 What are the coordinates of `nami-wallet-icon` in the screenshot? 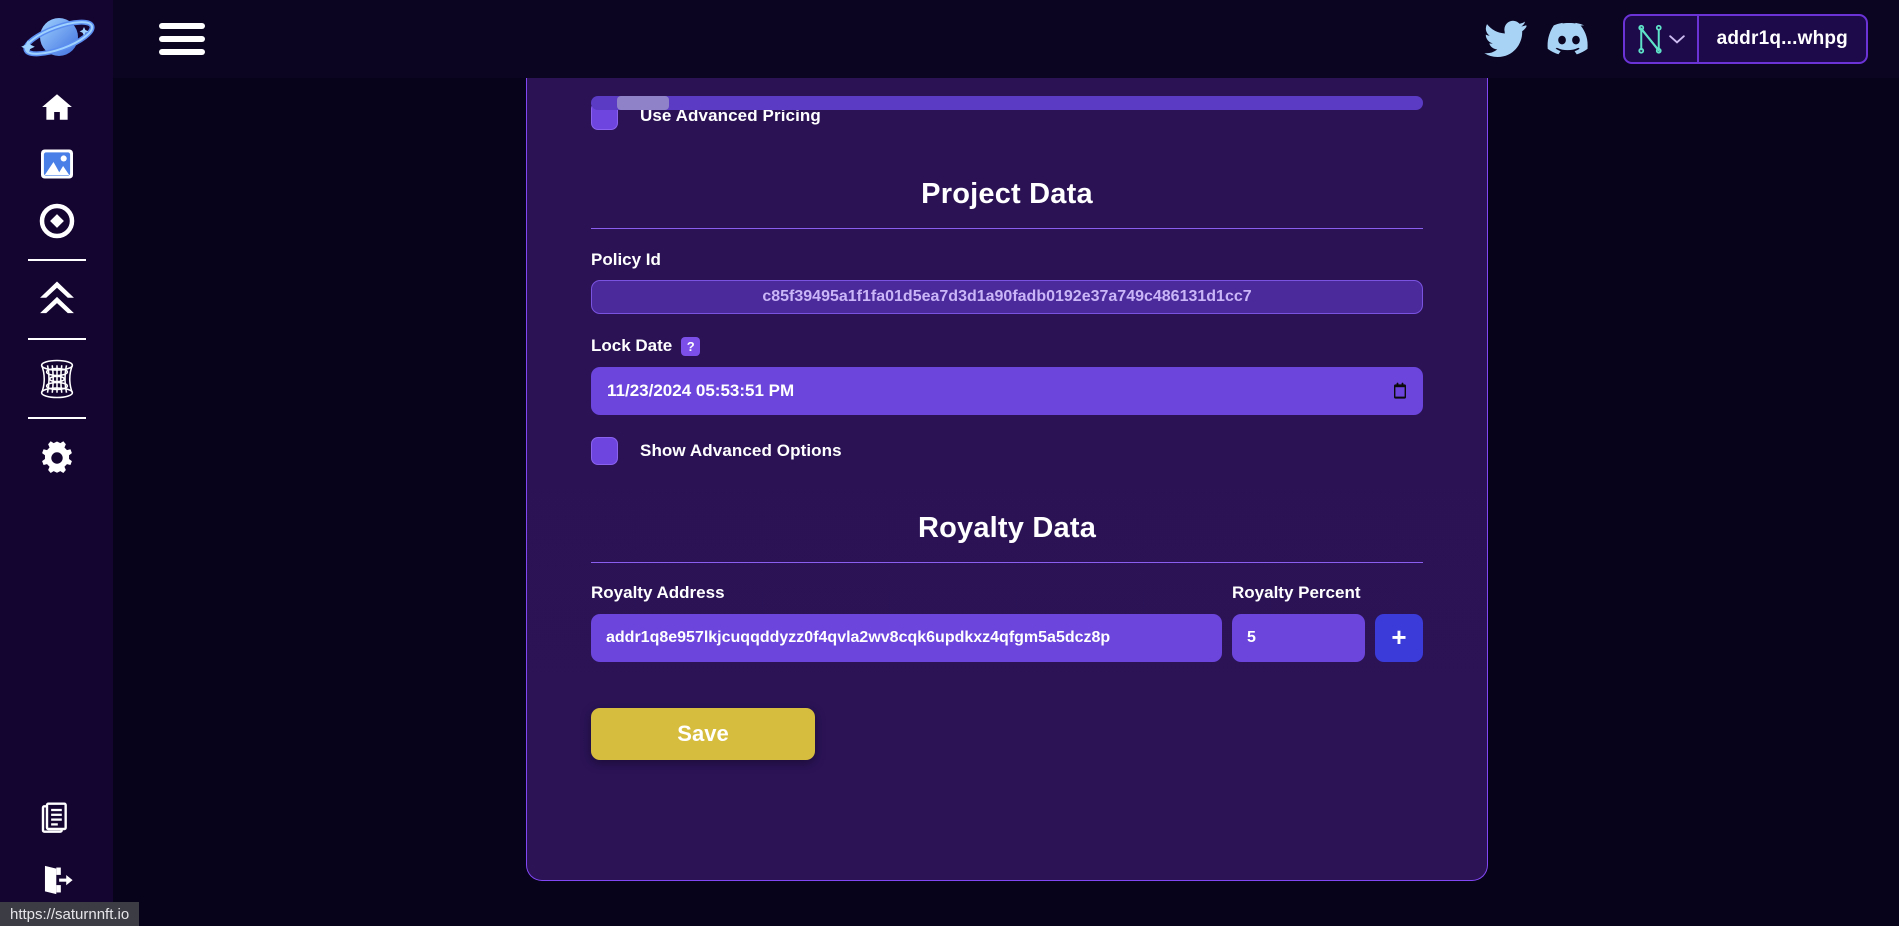 It's located at (1649, 39).